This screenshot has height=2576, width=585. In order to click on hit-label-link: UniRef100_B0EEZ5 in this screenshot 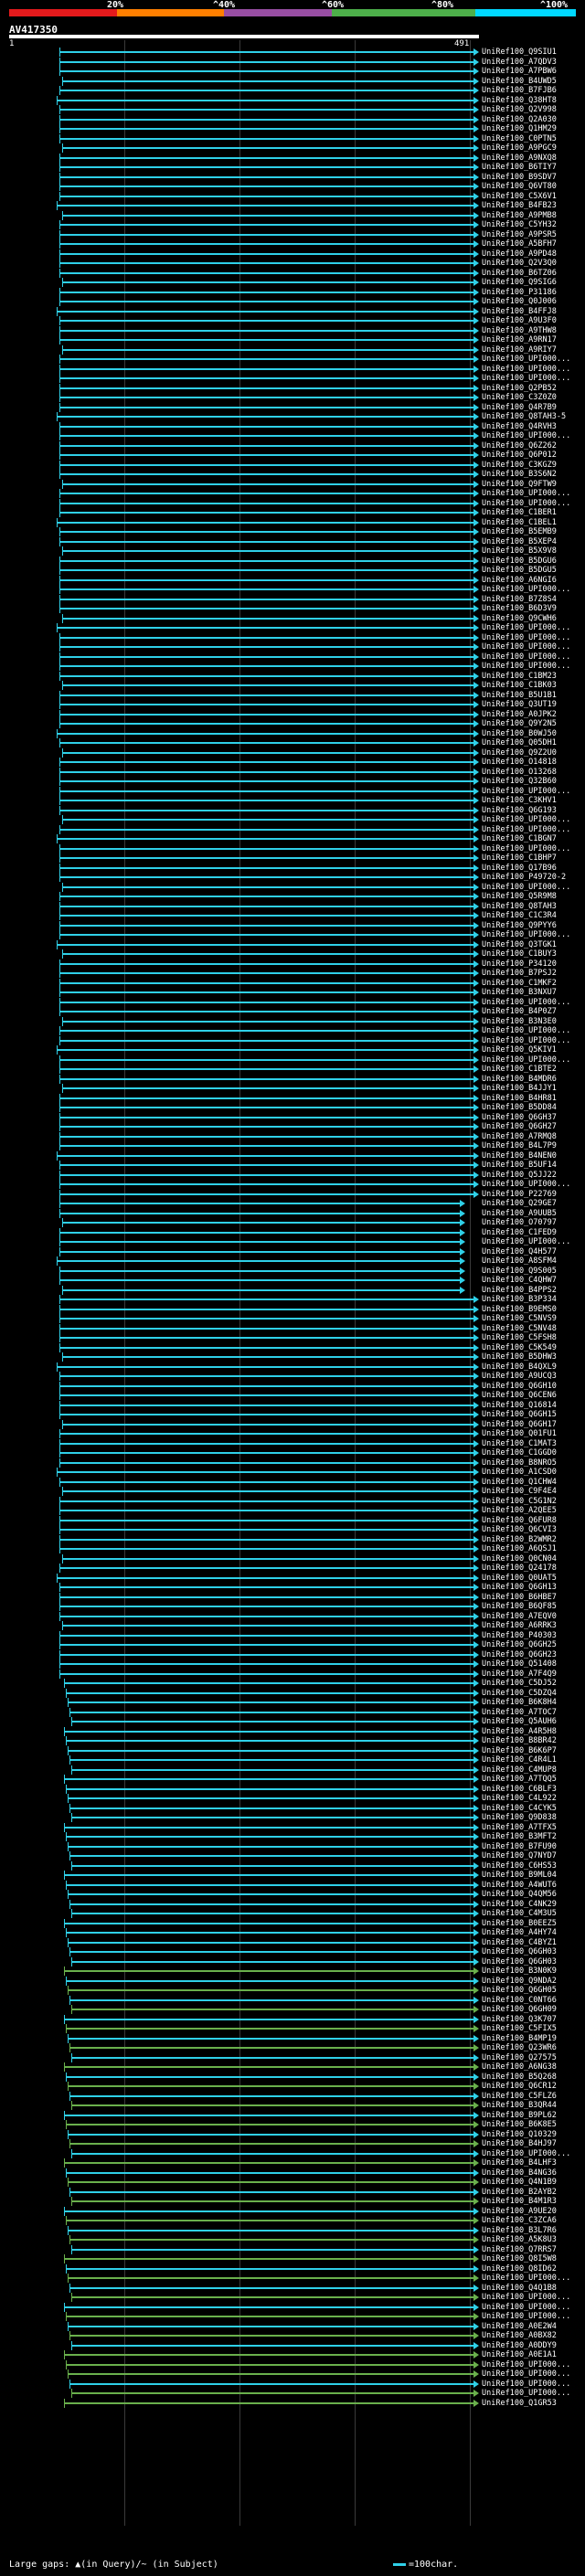, I will do `click(532, 1923)`.